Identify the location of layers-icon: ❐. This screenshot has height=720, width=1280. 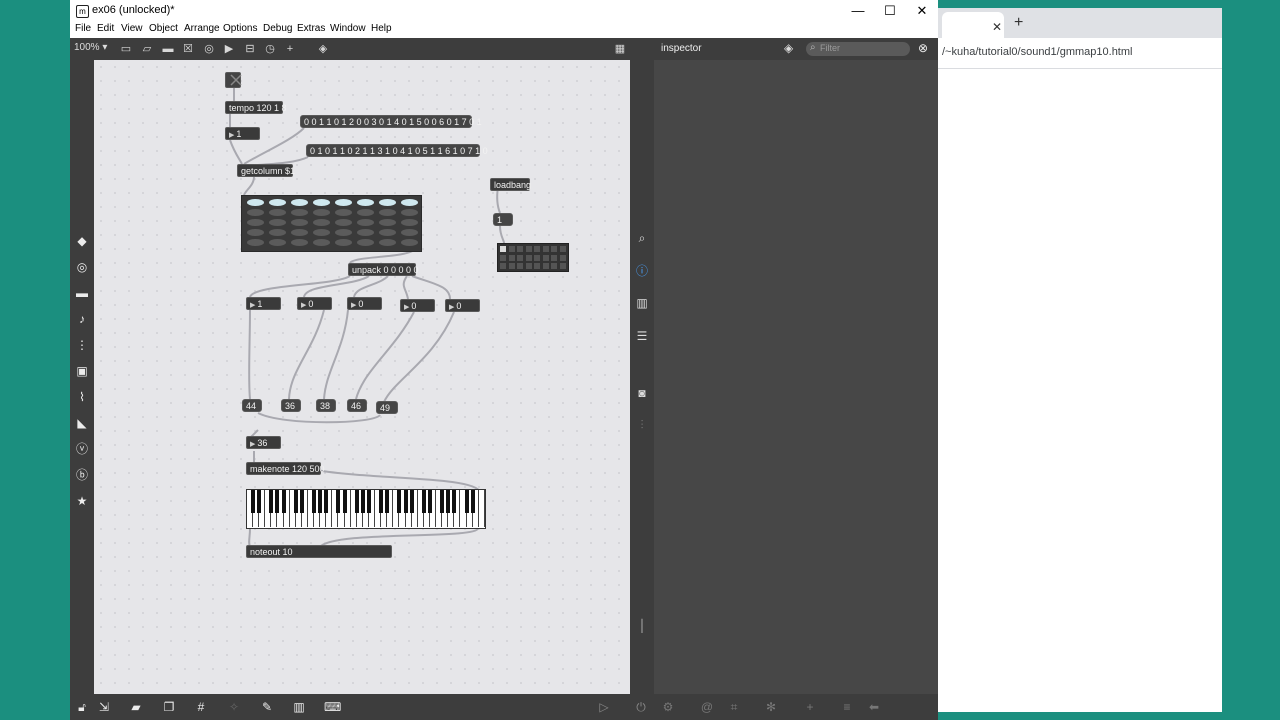
(169, 707).